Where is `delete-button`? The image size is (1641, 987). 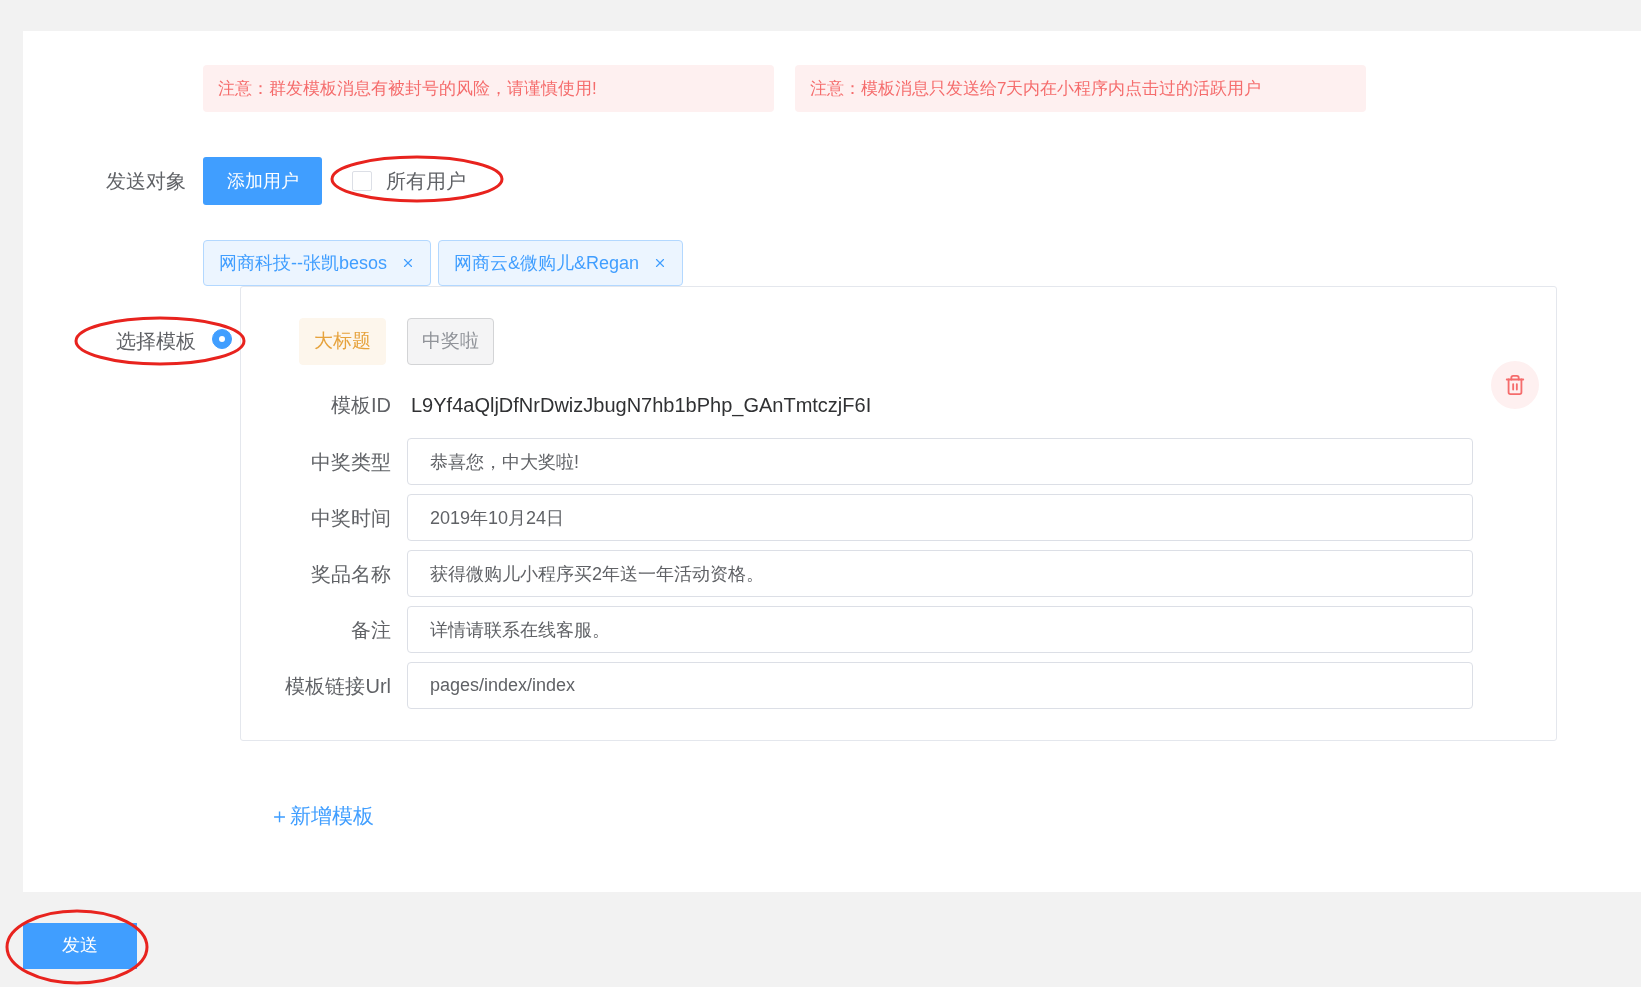
delete-button is located at coordinates (1514, 385).